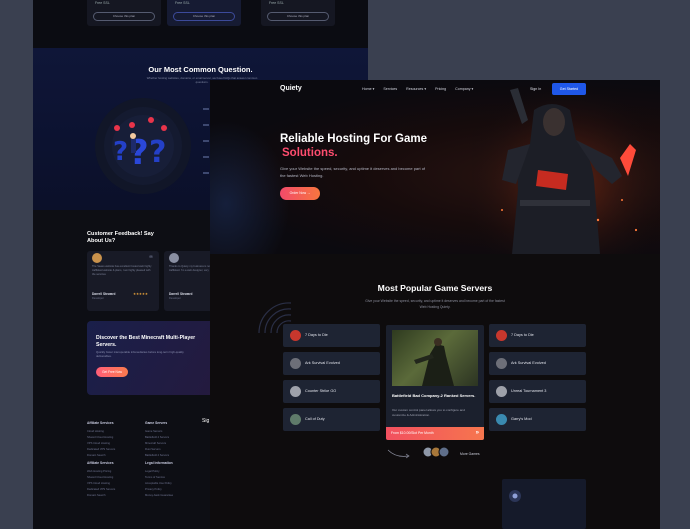 The height and width of the screenshot is (529, 690). What do you see at coordinates (464, 89) in the screenshot?
I see `nav-item-company: Company ▾` at bounding box center [464, 89].